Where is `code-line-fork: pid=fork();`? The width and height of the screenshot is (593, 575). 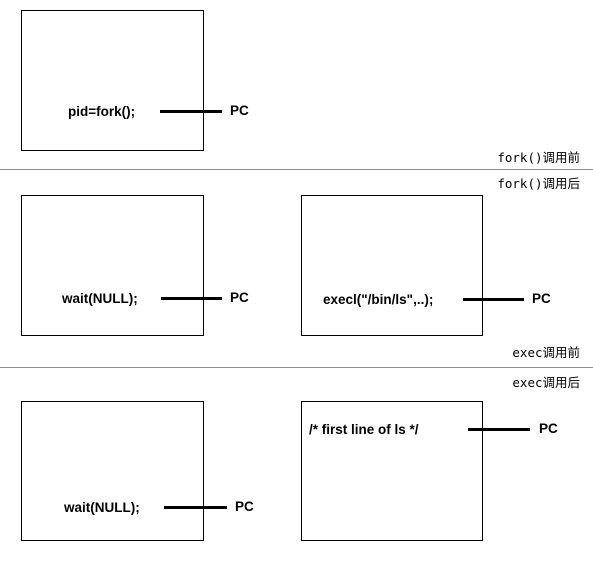
code-line-fork: pid=fork(); is located at coordinates (102, 111).